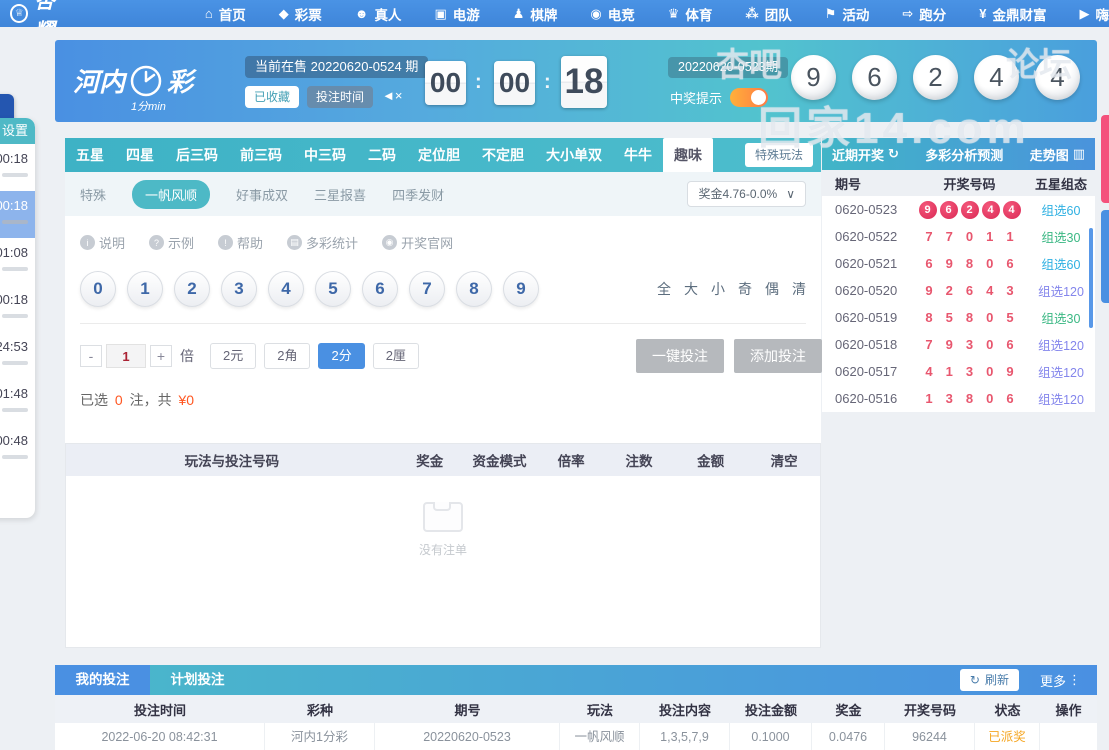 The image size is (1109, 750). I want to click on subtab-teshu: 特殊, so click(93, 194).